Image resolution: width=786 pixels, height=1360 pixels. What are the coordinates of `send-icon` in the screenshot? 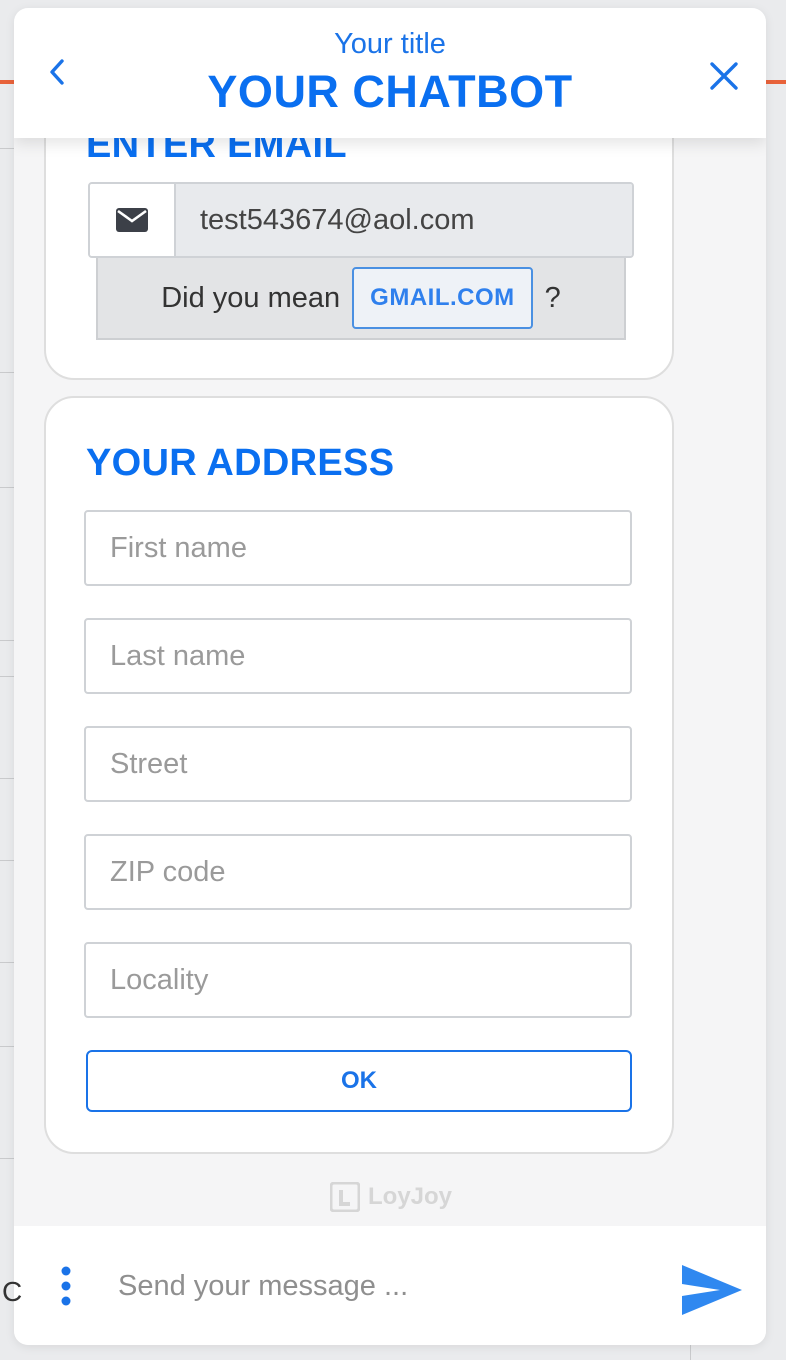 It's located at (712, 1290).